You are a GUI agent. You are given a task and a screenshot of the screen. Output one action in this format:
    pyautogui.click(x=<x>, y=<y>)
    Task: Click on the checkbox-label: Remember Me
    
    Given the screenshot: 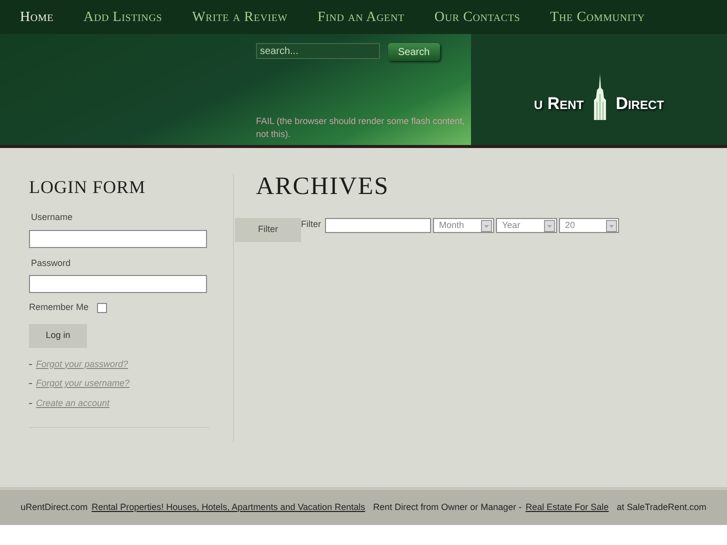 What is the action you would take?
    pyautogui.click(x=59, y=307)
    